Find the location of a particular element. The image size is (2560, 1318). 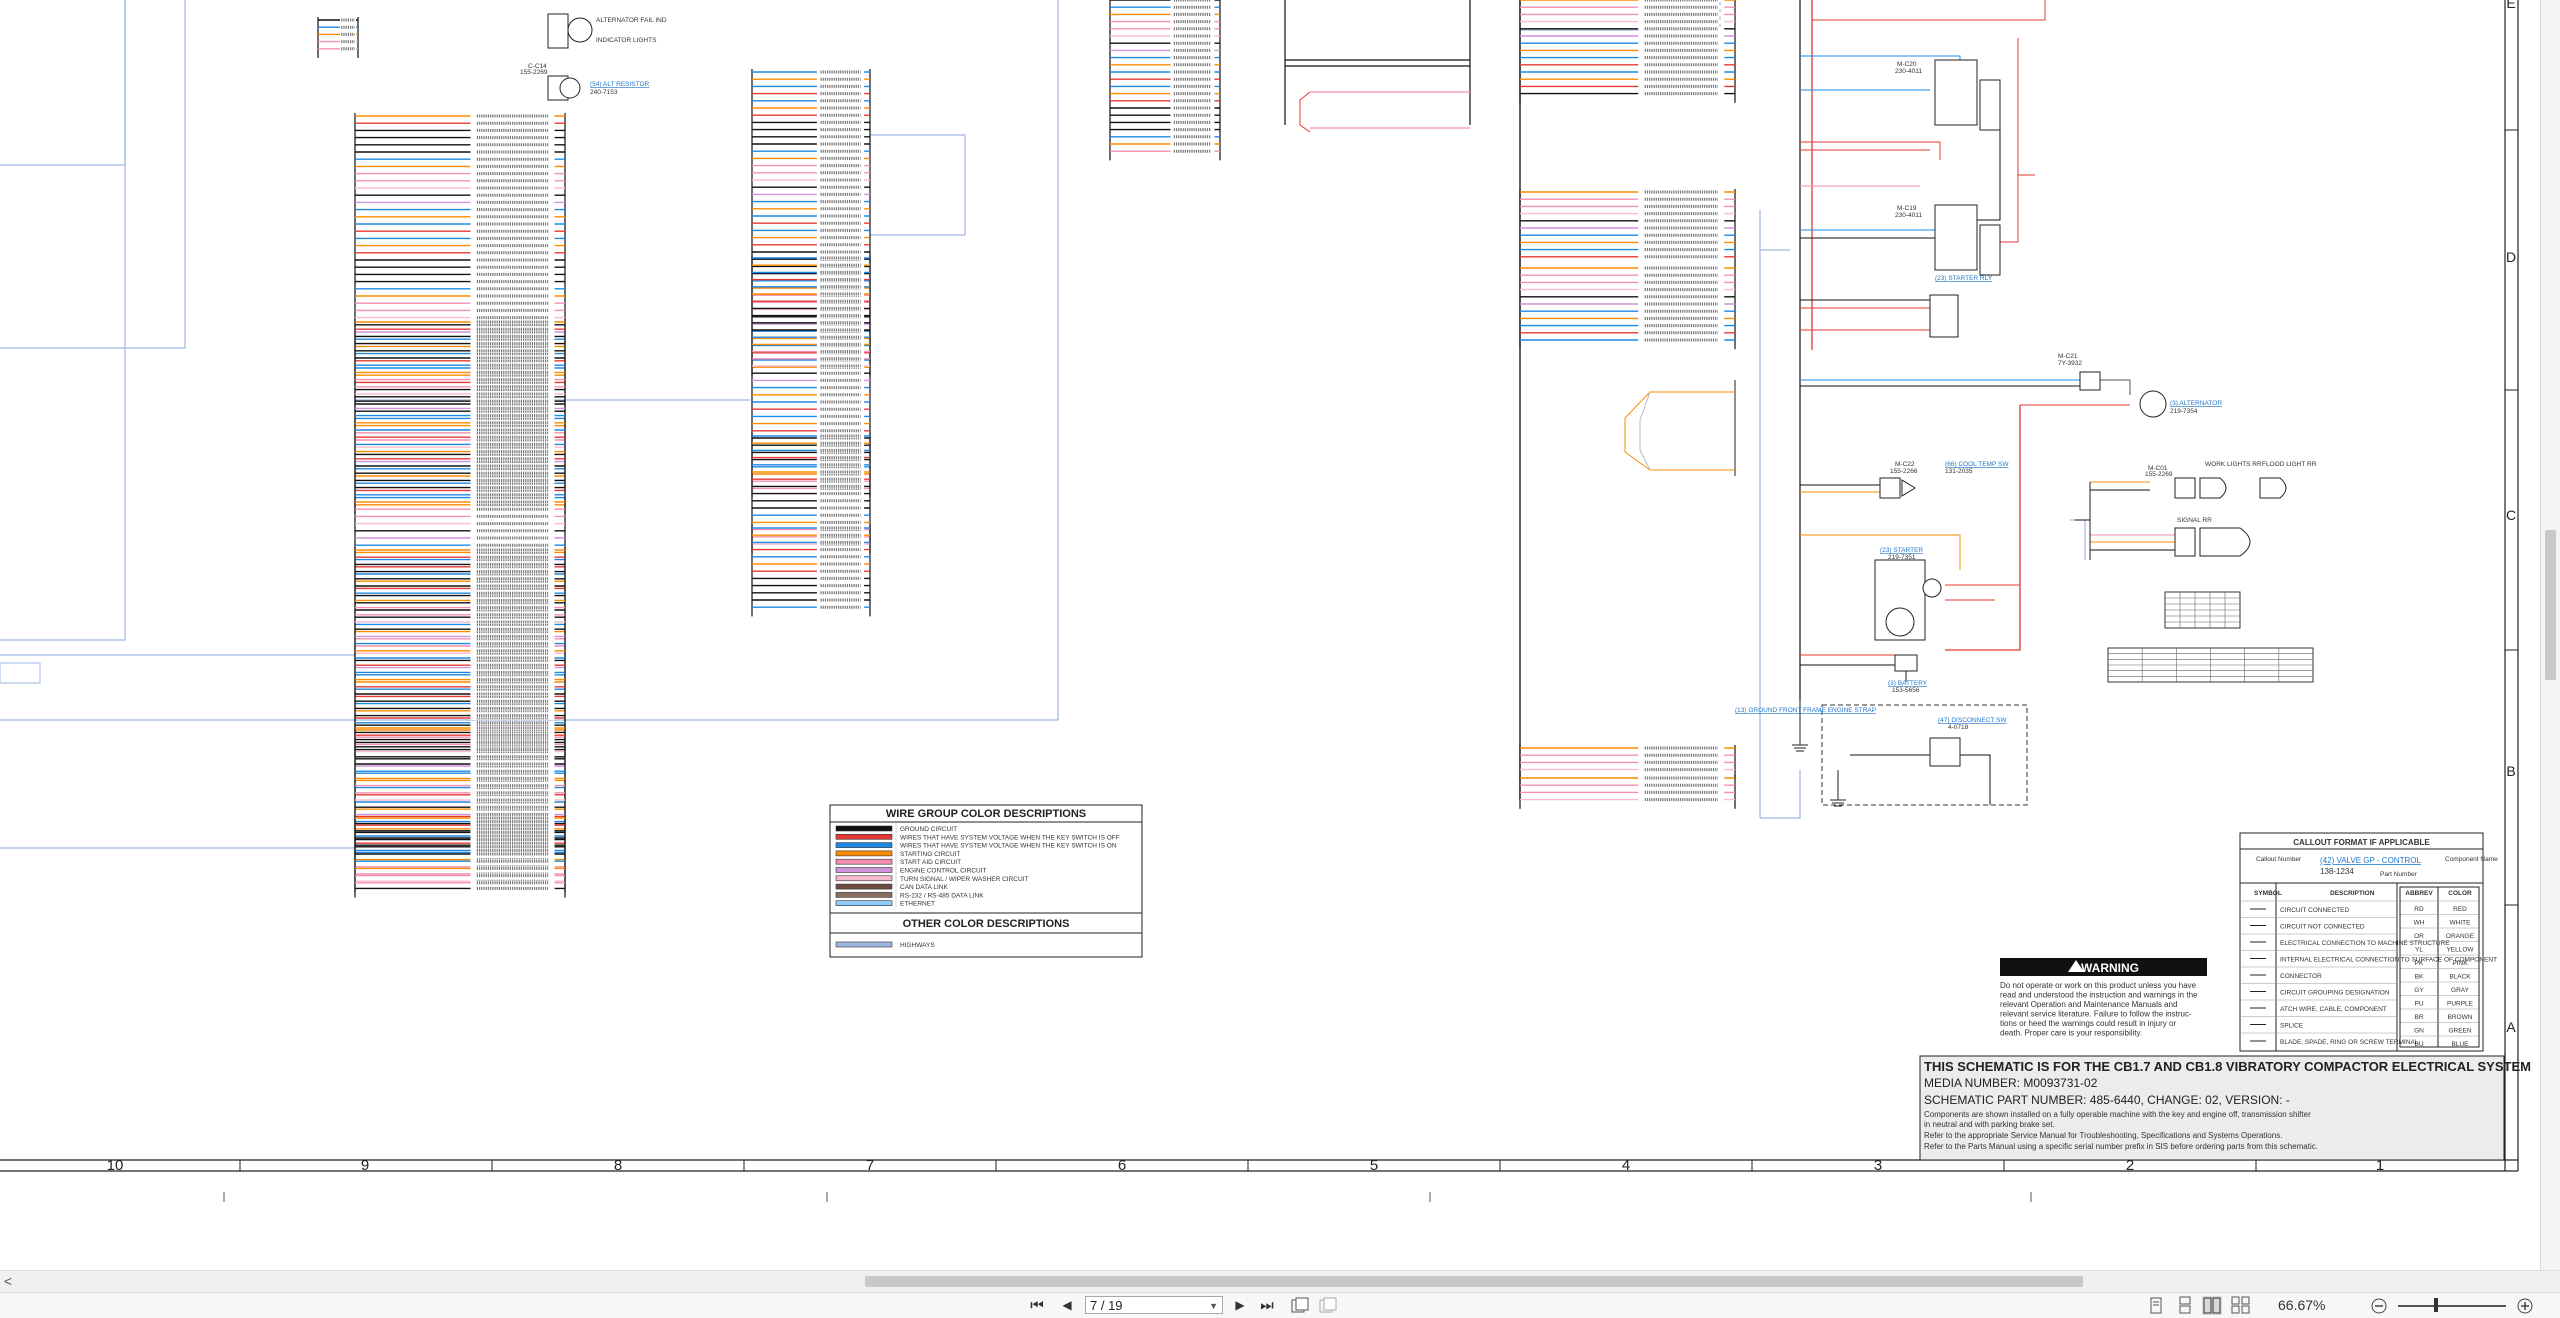

color-abbrev: OR is located at coordinates (2419, 936).